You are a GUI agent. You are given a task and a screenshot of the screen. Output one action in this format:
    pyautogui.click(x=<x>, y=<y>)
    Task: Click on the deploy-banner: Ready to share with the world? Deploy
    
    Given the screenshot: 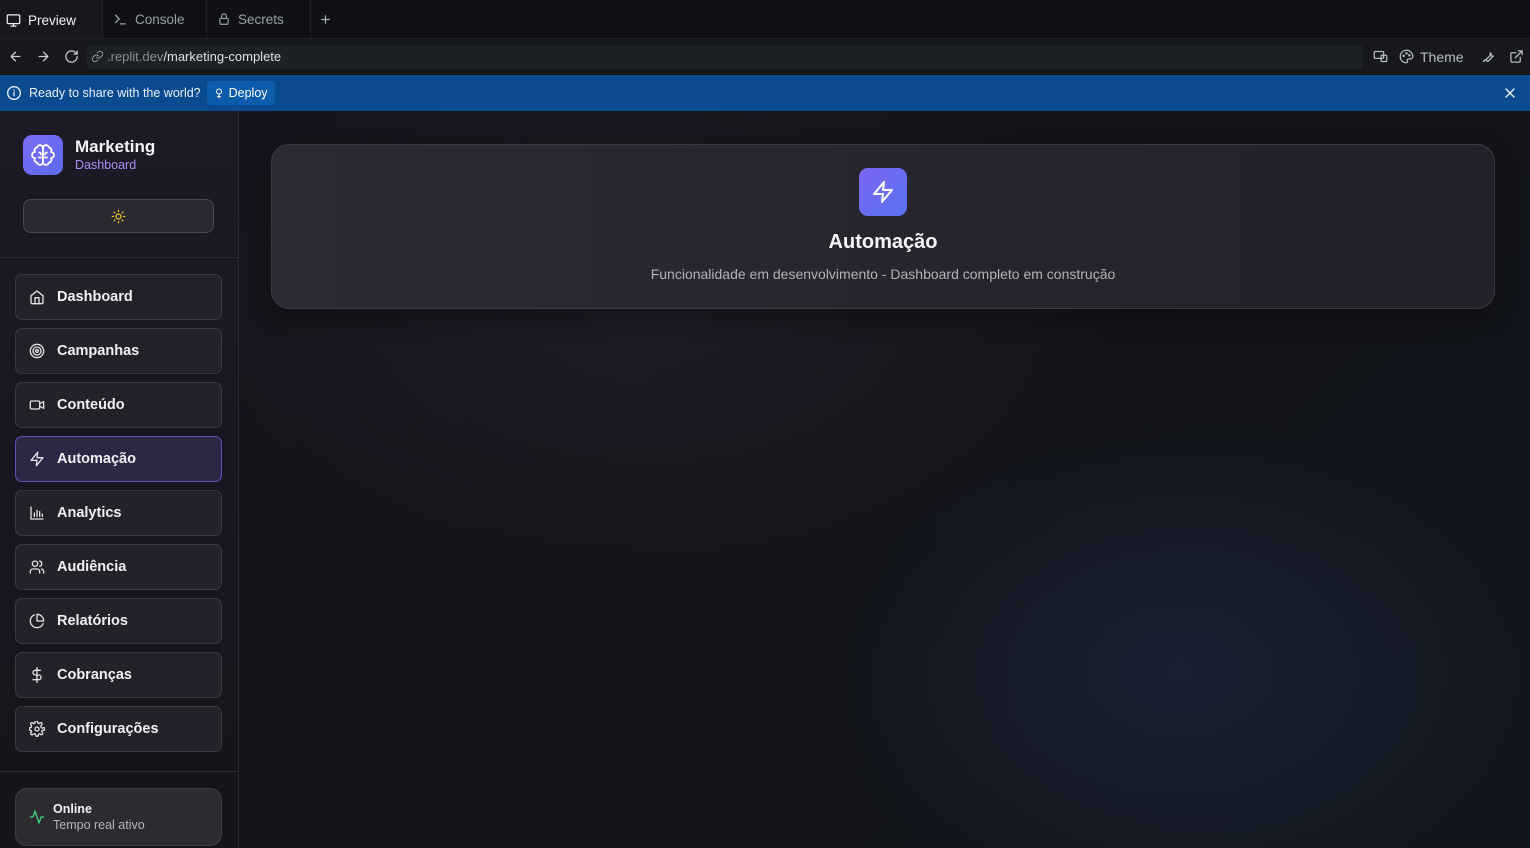 What is the action you would take?
    pyautogui.click(x=765, y=93)
    